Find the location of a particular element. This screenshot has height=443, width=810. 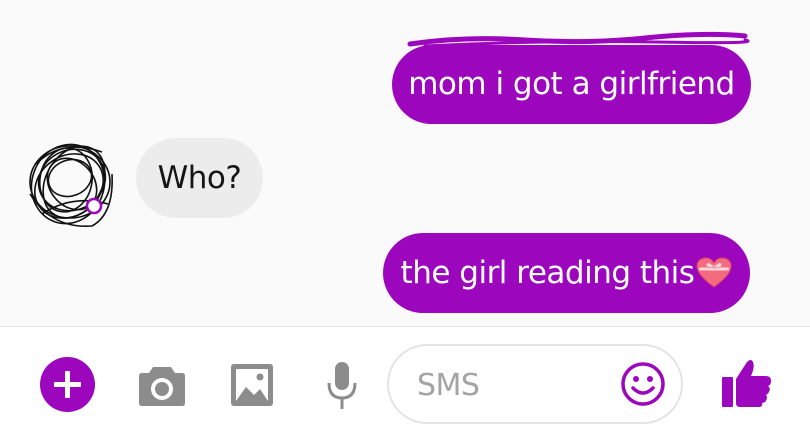

incoming-message: Who? is located at coordinates (199, 178).